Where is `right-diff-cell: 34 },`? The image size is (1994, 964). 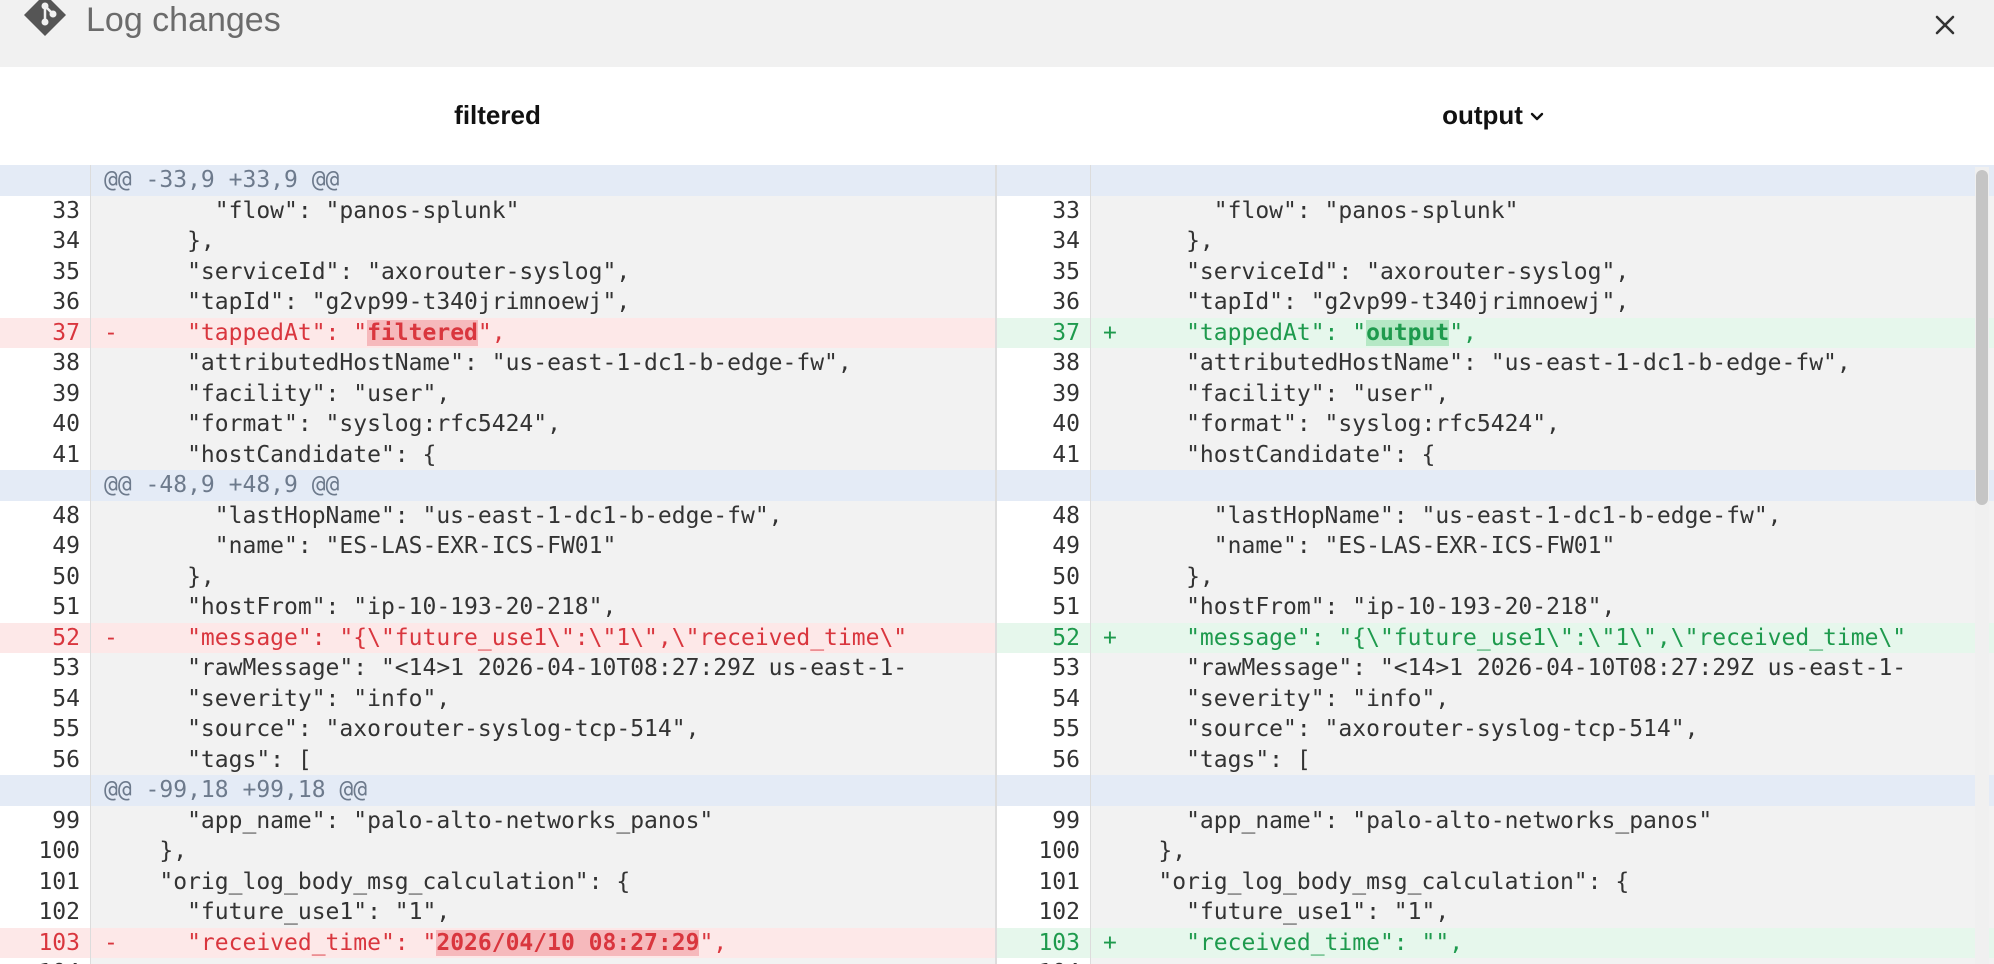 right-diff-cell: 34 }, is located at coordinates (1494, 241).